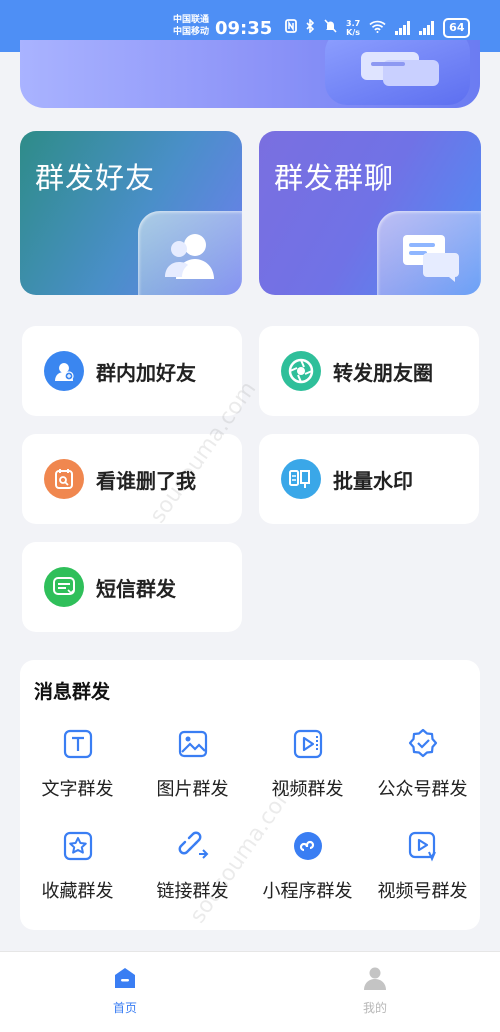  I want to click on add-friends-in-group-label: 群内加好友, so click(146, 372).